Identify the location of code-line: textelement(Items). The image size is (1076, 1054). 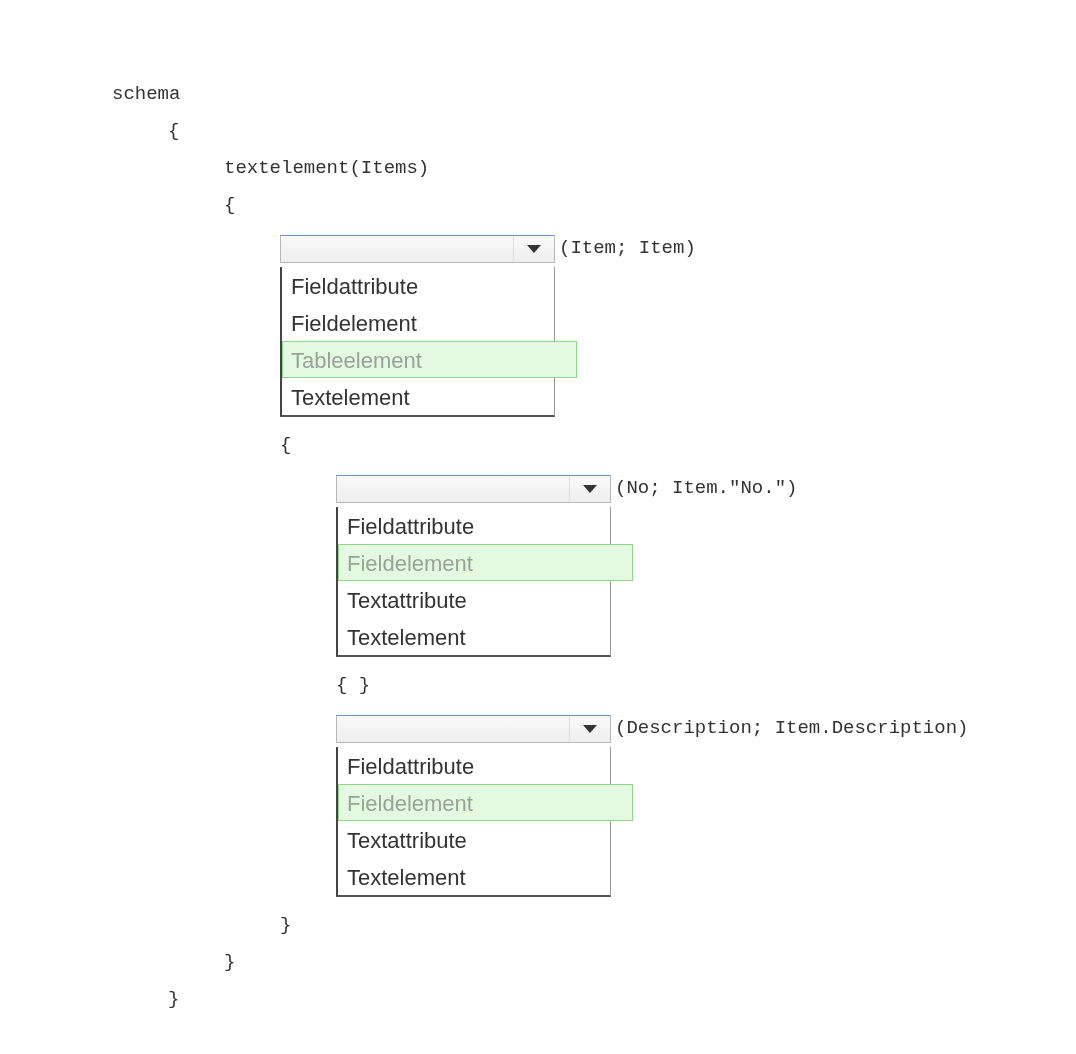
(327, 168).